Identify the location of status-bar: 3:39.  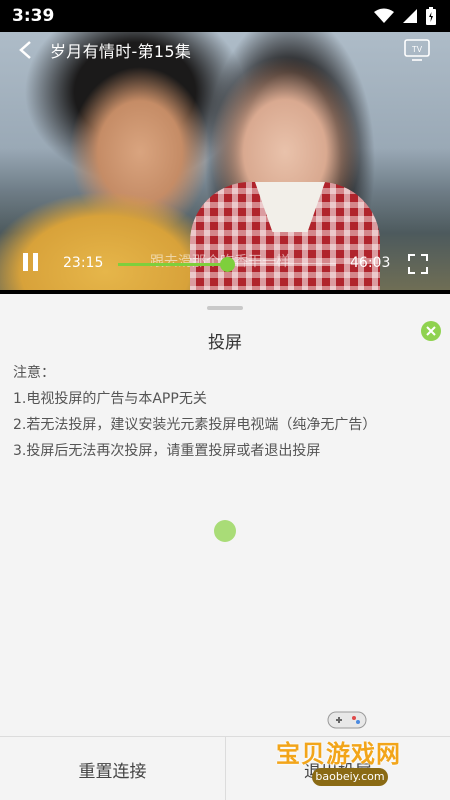
(225, 16).